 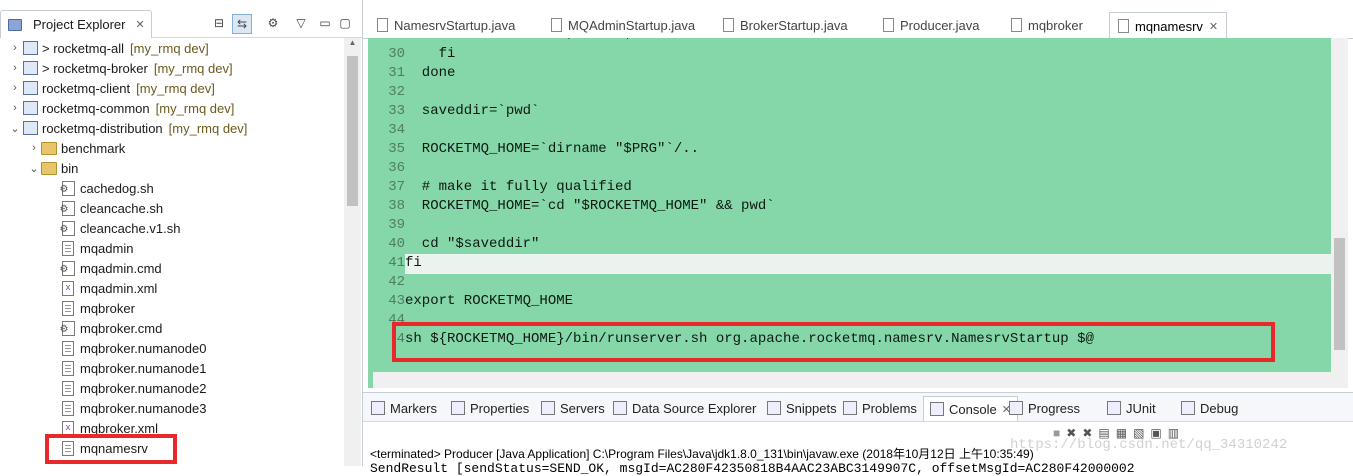 I want to click on bottom-tab: Servers, so click(x=573, y=408).